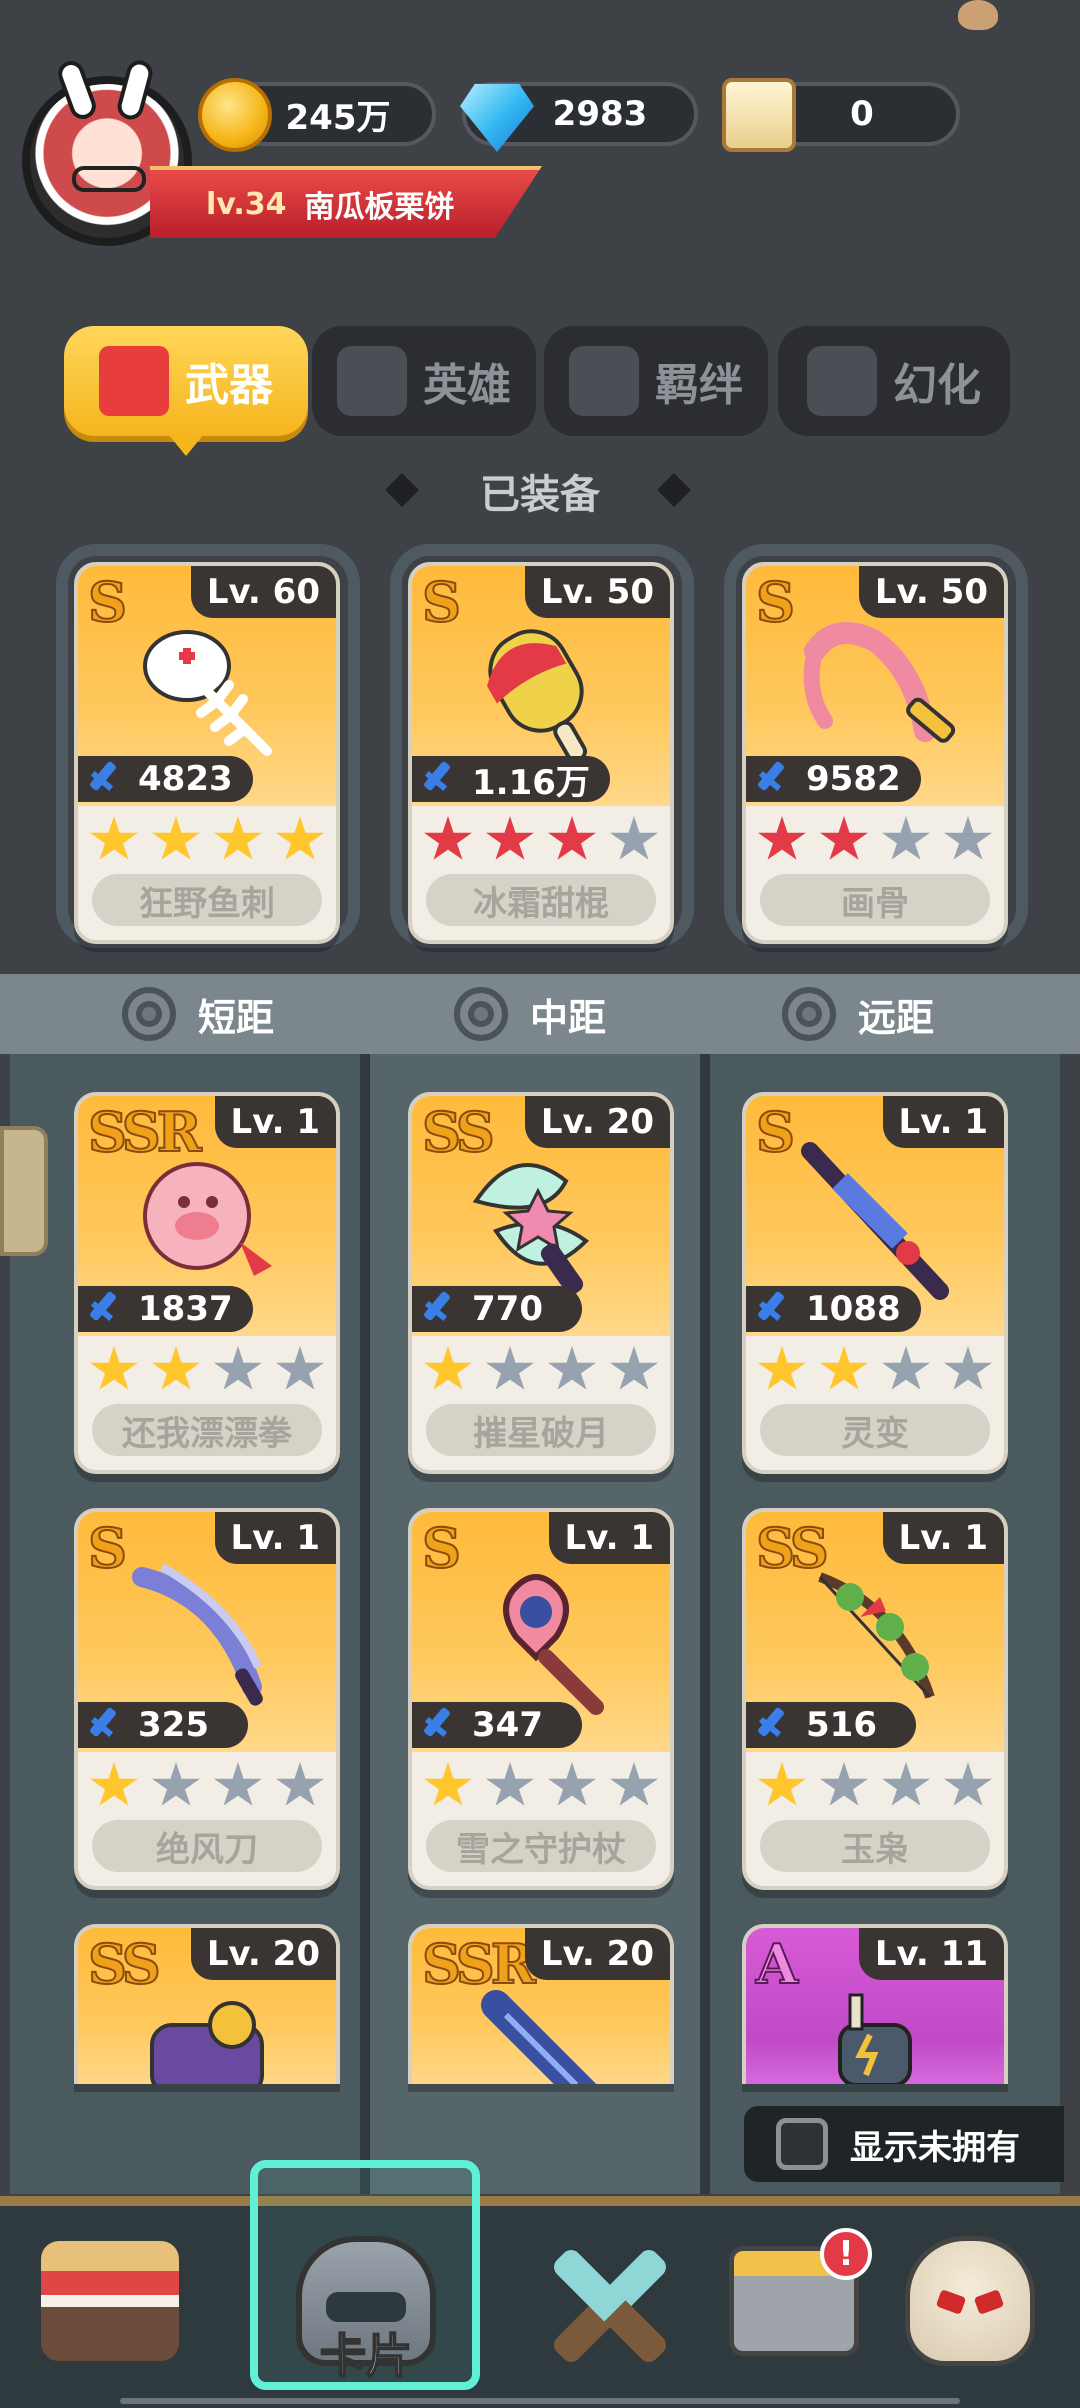  I want to click on power-badge: 770, so click(497, 1309).